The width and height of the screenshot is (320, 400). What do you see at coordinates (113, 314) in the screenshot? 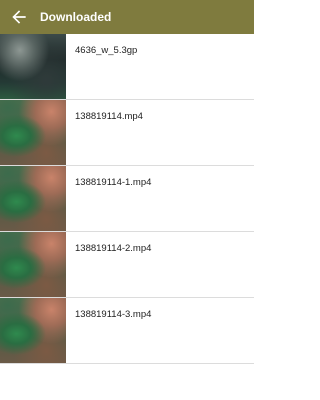
I see `file-name: 138819114-3.mp4` at bounding box center [113, 314].